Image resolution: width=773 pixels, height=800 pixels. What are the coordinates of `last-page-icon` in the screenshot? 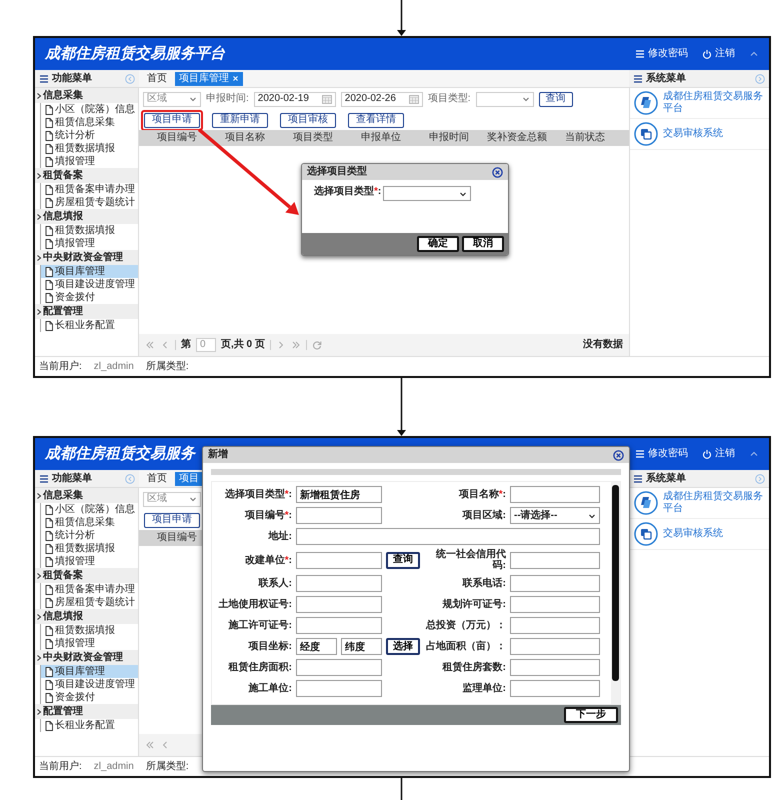 It's located at (295, 345).